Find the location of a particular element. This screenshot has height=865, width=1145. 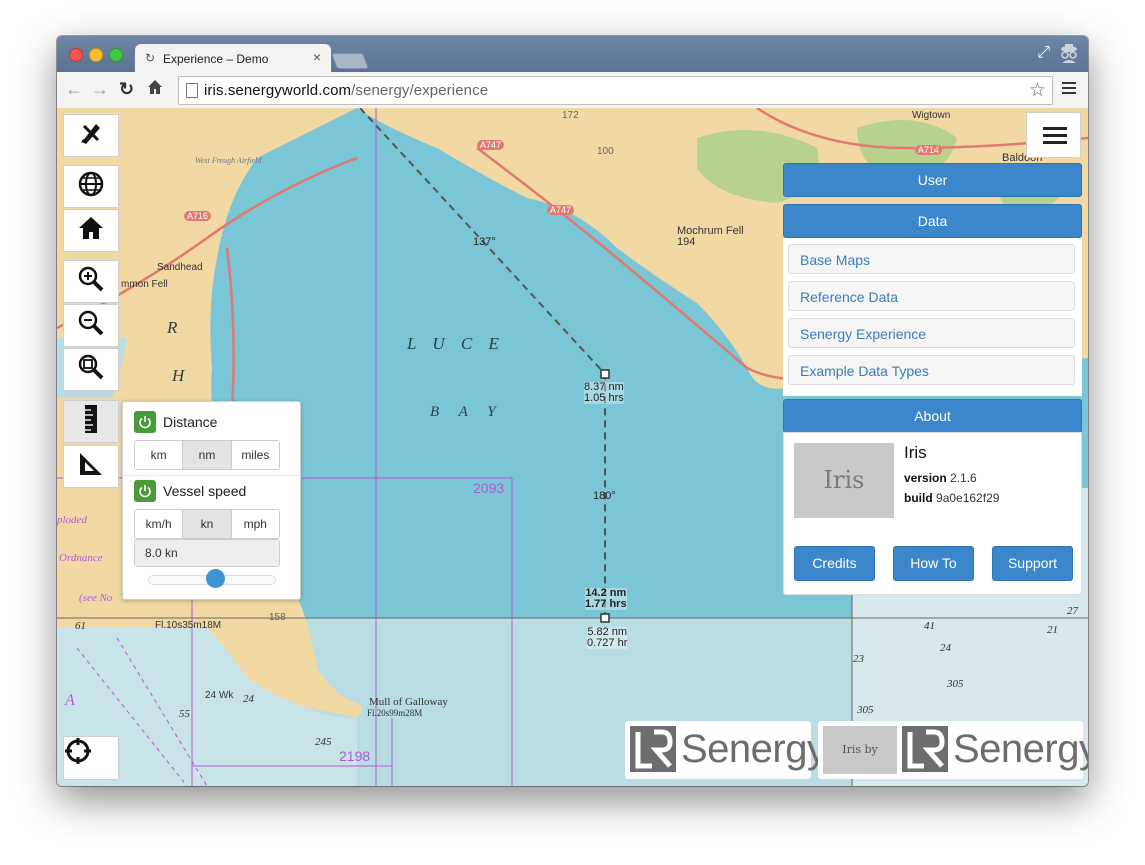

support-button: Support is located at coordinates (1032, 563).